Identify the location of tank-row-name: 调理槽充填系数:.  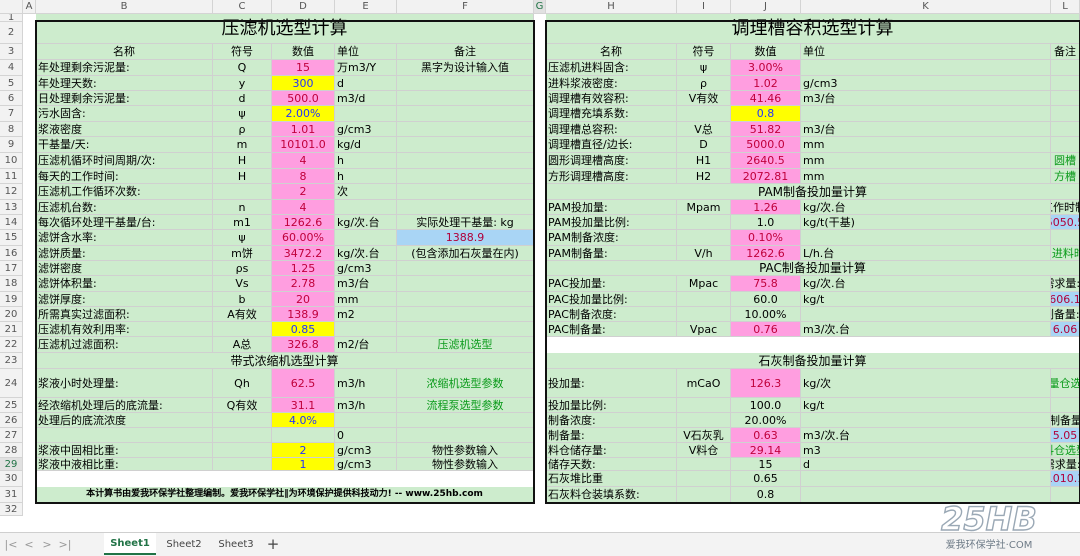
(611, 114).